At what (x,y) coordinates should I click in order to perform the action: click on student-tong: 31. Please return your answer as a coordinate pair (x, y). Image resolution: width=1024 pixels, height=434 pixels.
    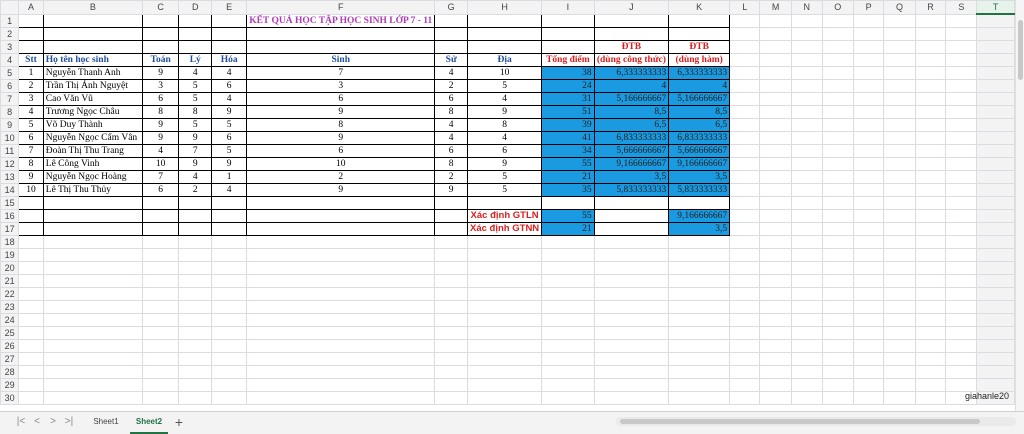
    Looking at the image, I should click on (568, 98).